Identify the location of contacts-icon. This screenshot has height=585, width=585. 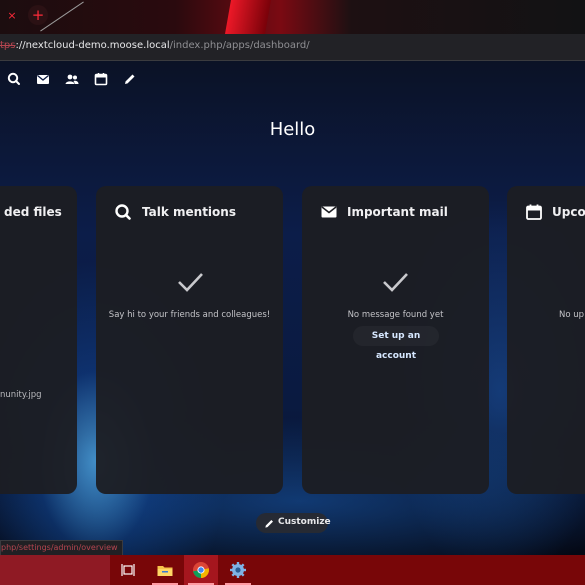
(72, 79).